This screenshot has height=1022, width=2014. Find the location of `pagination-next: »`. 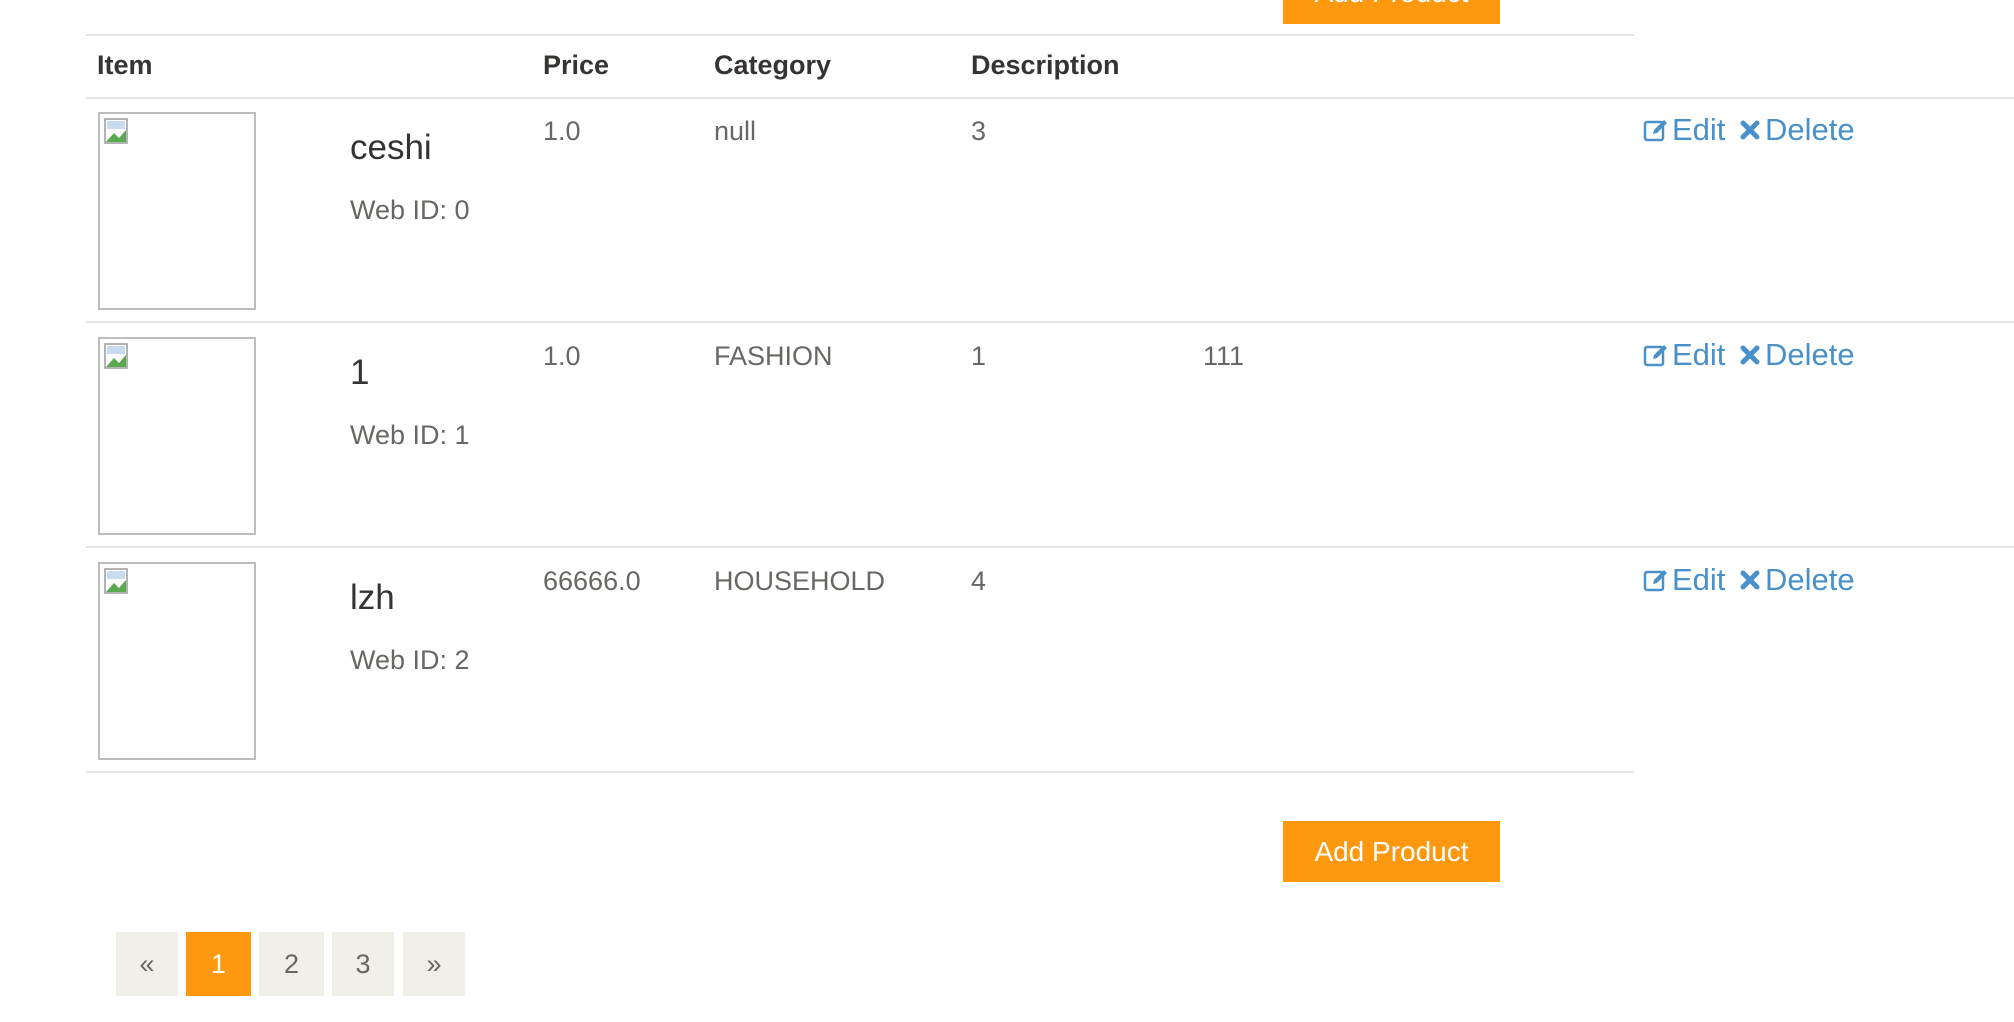

pagination-next: » is located at coordinates (434, 964).